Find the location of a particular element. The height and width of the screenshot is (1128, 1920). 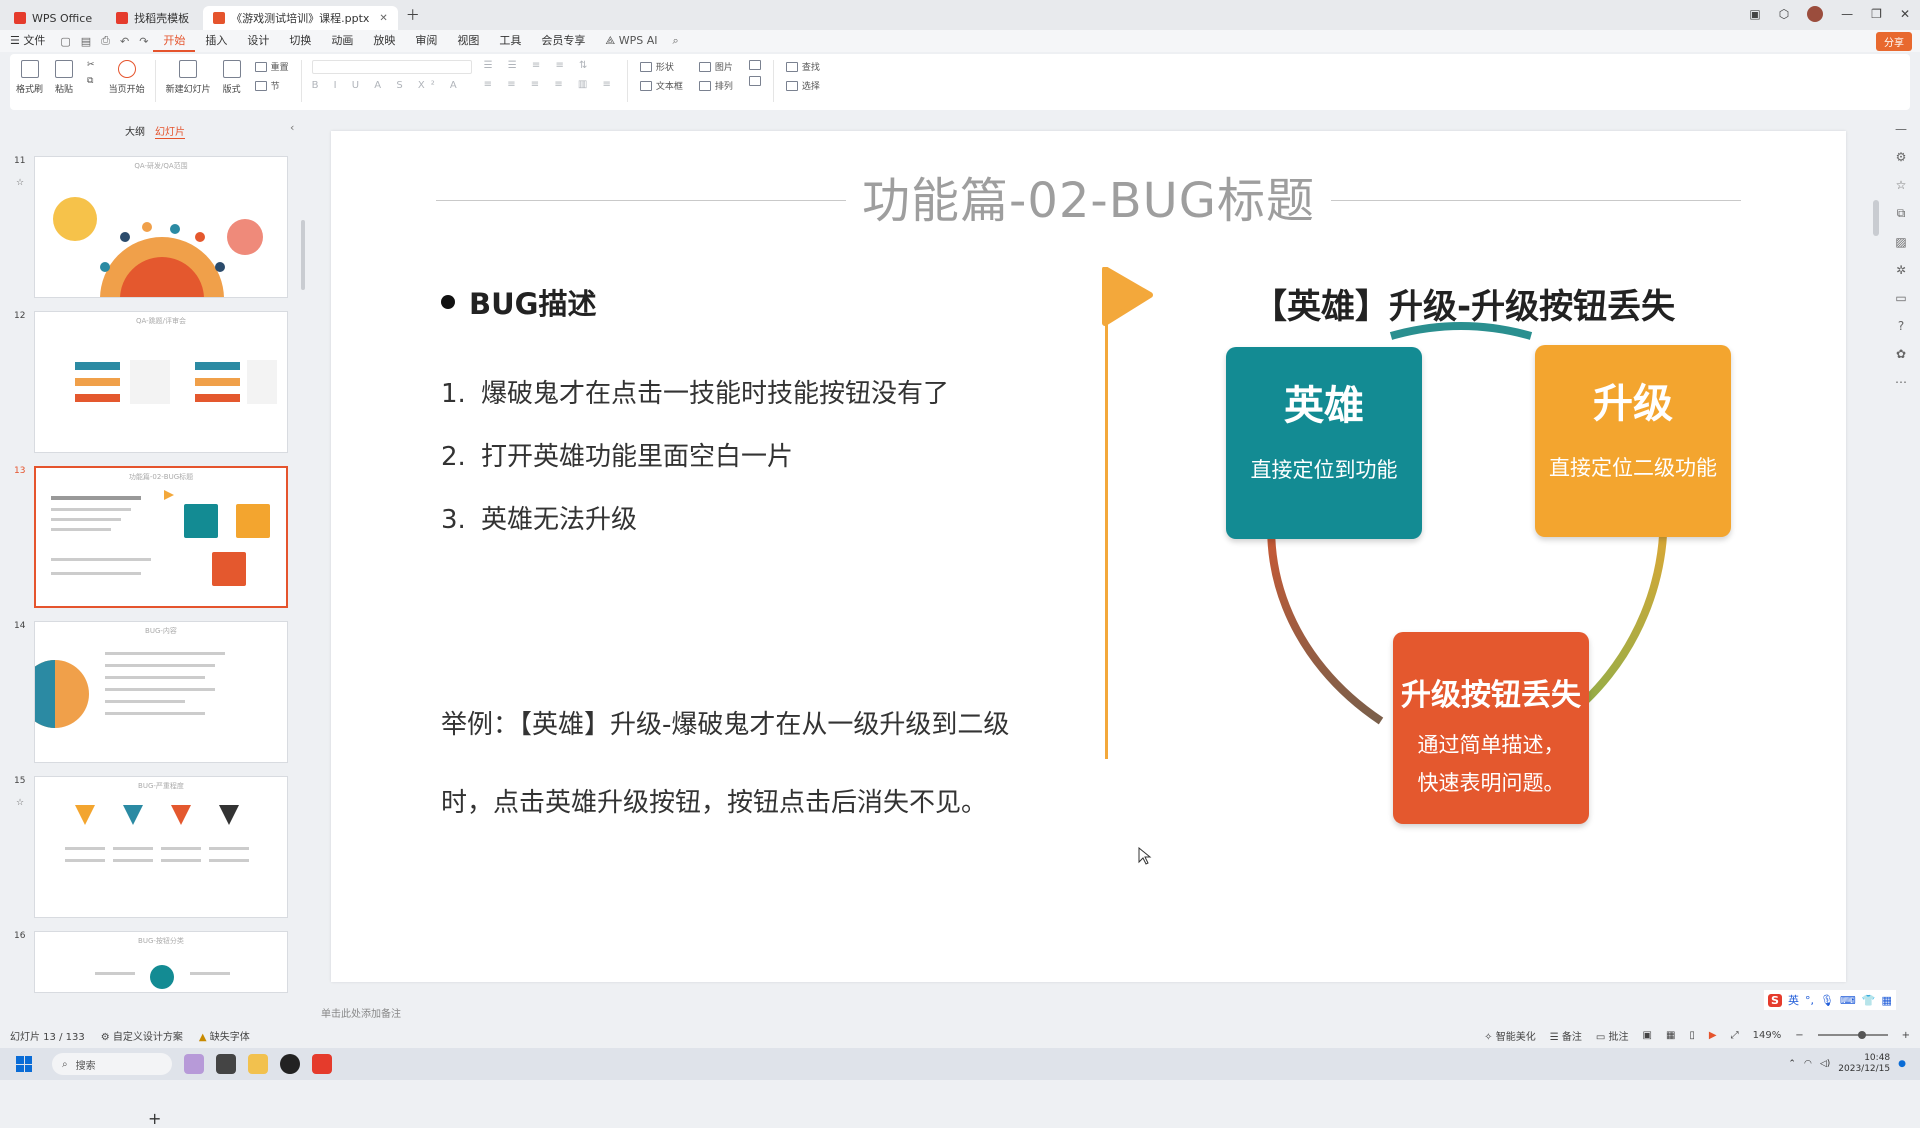

ime-punct-icon: °, is located at coordinates (1809, 1000).